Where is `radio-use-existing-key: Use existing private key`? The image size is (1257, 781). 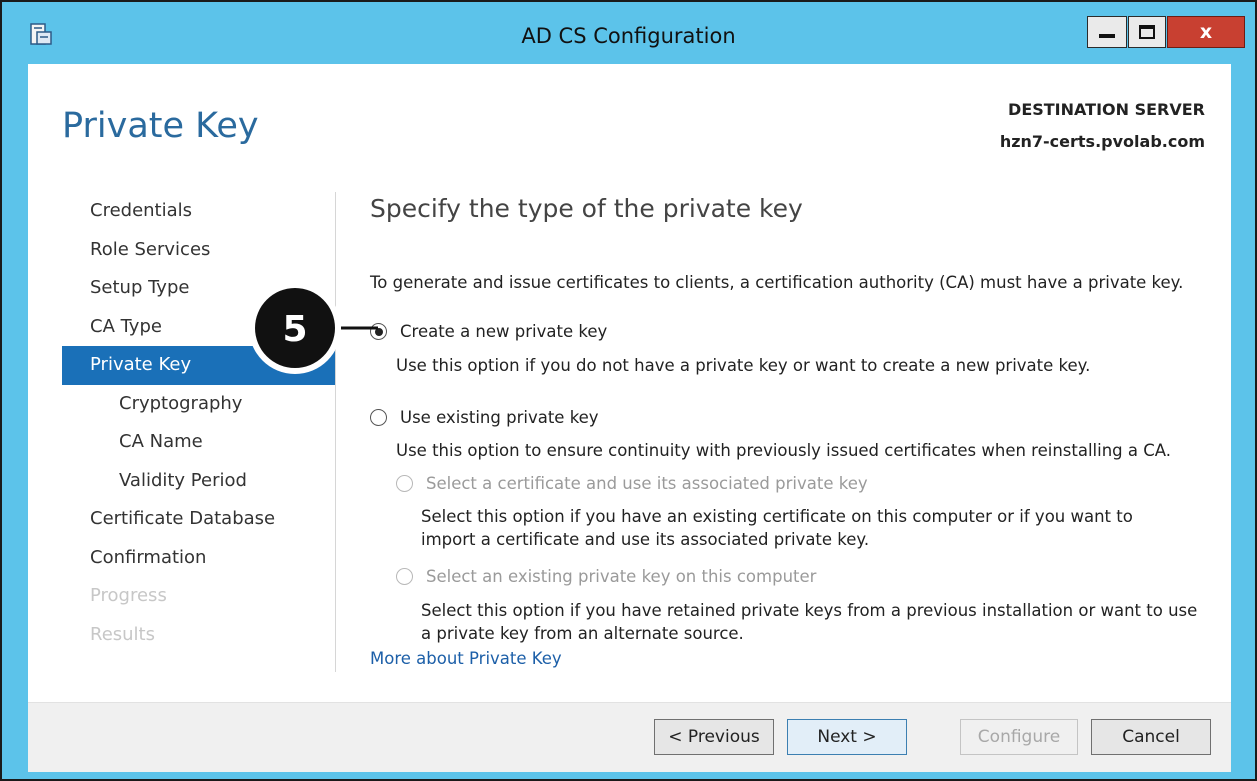 radio-use-existing-key: Use existing private key is located at coordinates (484, 417).